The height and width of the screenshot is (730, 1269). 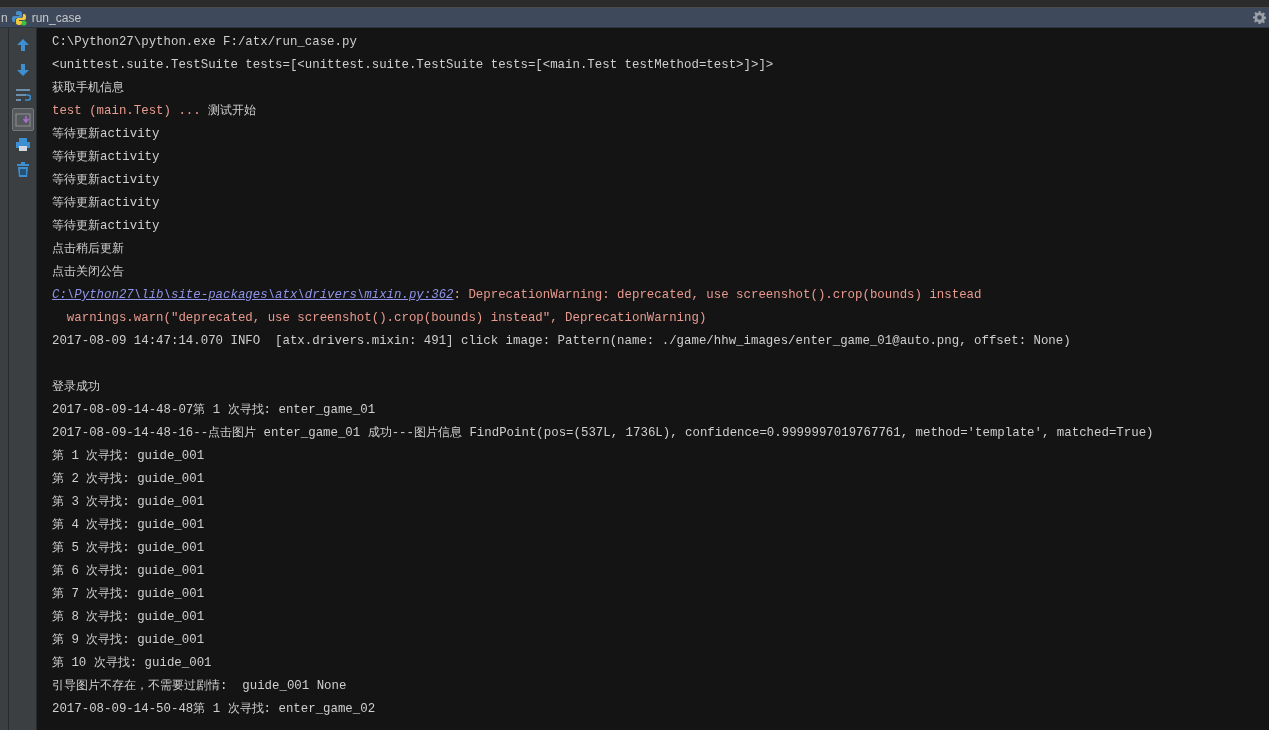 I want to click on error-text: warnings.warn("deprecated, use screenshot().crop(bounds) instead", DeprecationWarning), so click(x=386, y=318).